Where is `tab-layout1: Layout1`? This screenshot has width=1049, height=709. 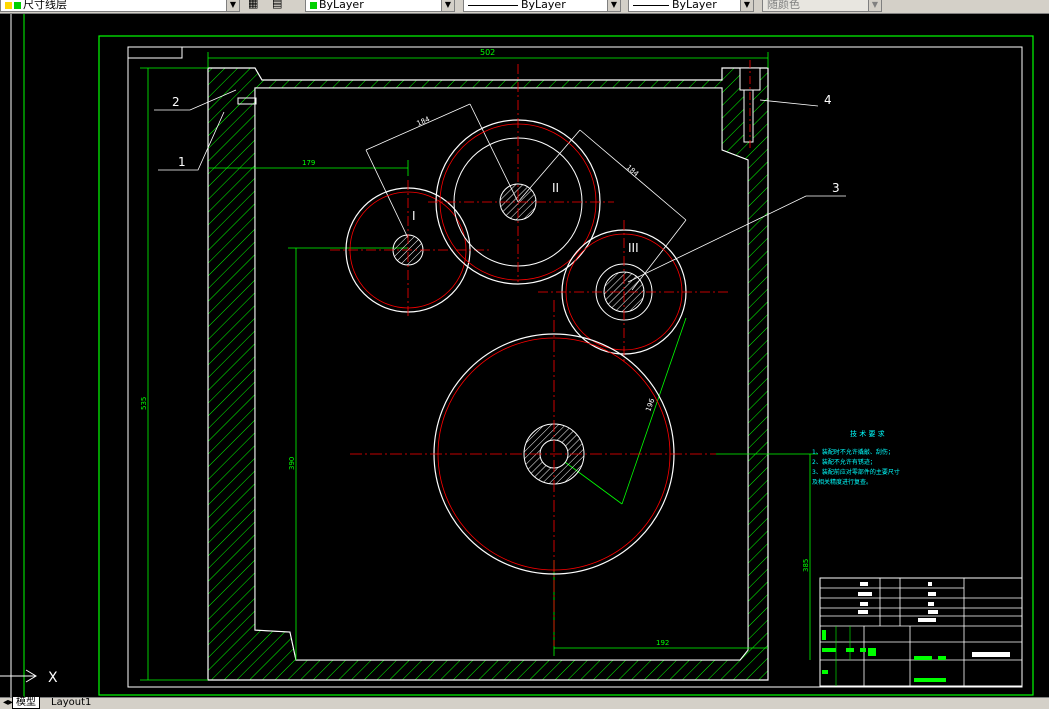
tab-layout1: Layout1 is located at coordinates (71, 702).